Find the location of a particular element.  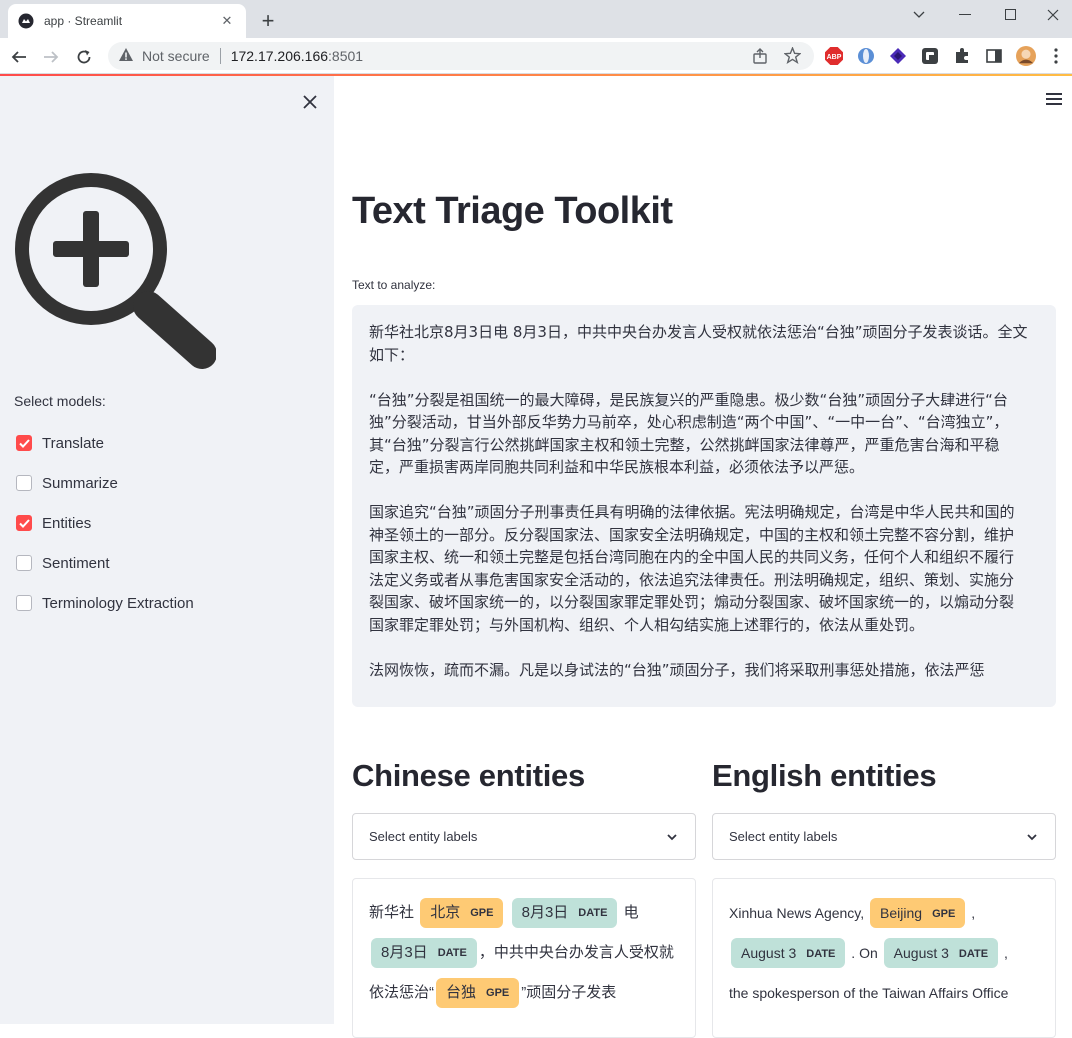

security-label: Not secure is located at coordinates (176, 56).